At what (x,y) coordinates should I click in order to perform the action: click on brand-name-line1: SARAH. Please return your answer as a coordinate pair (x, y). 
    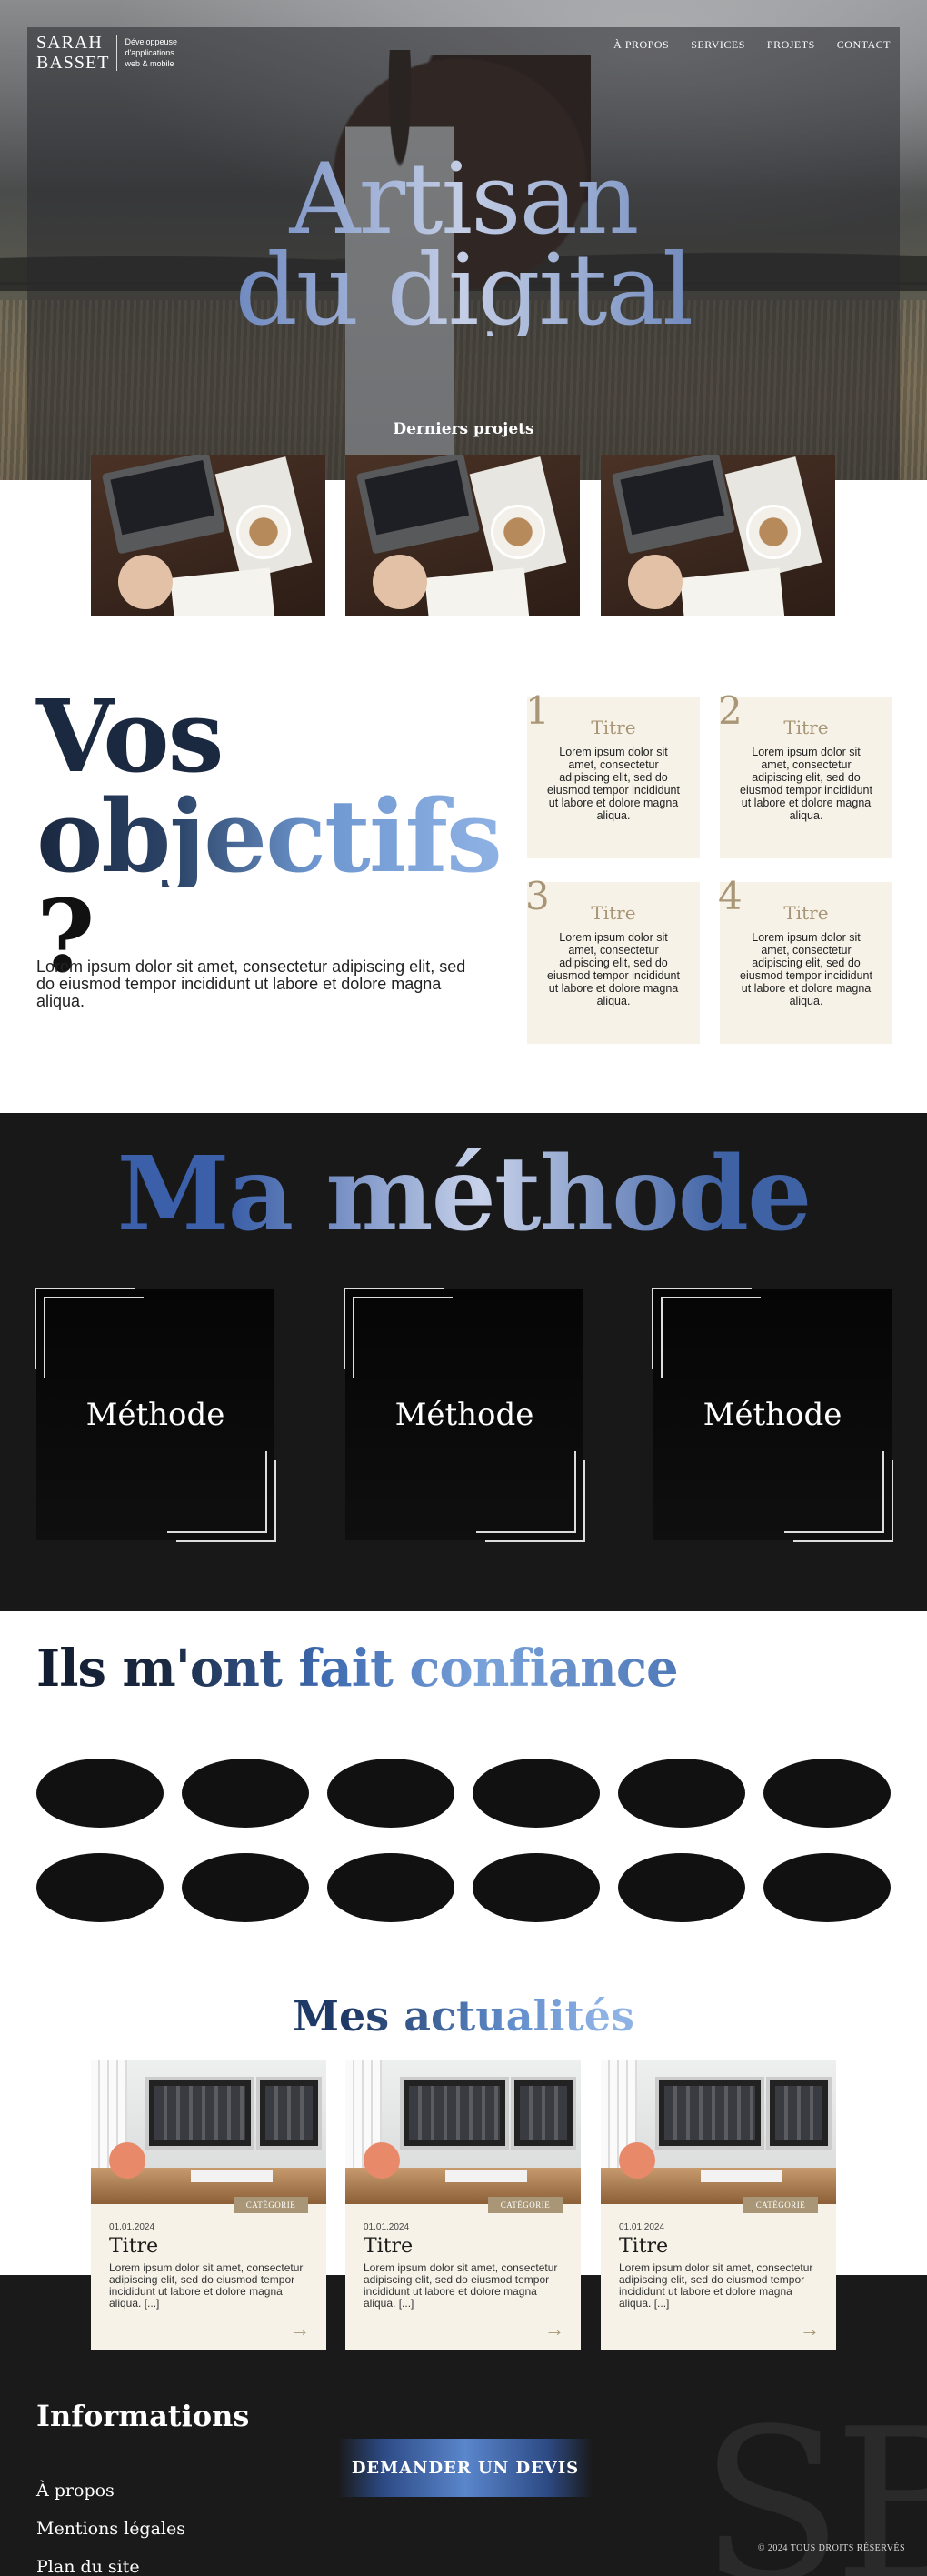
    Looking at the image, I should click on (69, 43).